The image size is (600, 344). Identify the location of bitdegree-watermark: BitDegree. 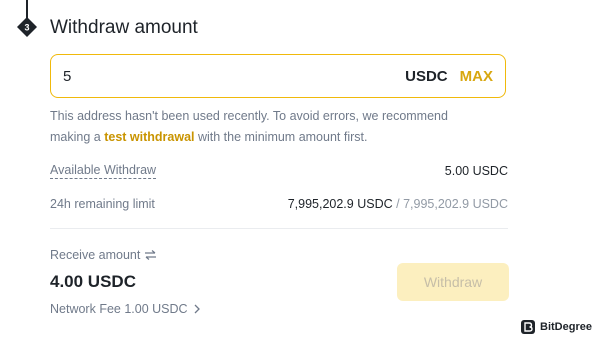
(556, 327).